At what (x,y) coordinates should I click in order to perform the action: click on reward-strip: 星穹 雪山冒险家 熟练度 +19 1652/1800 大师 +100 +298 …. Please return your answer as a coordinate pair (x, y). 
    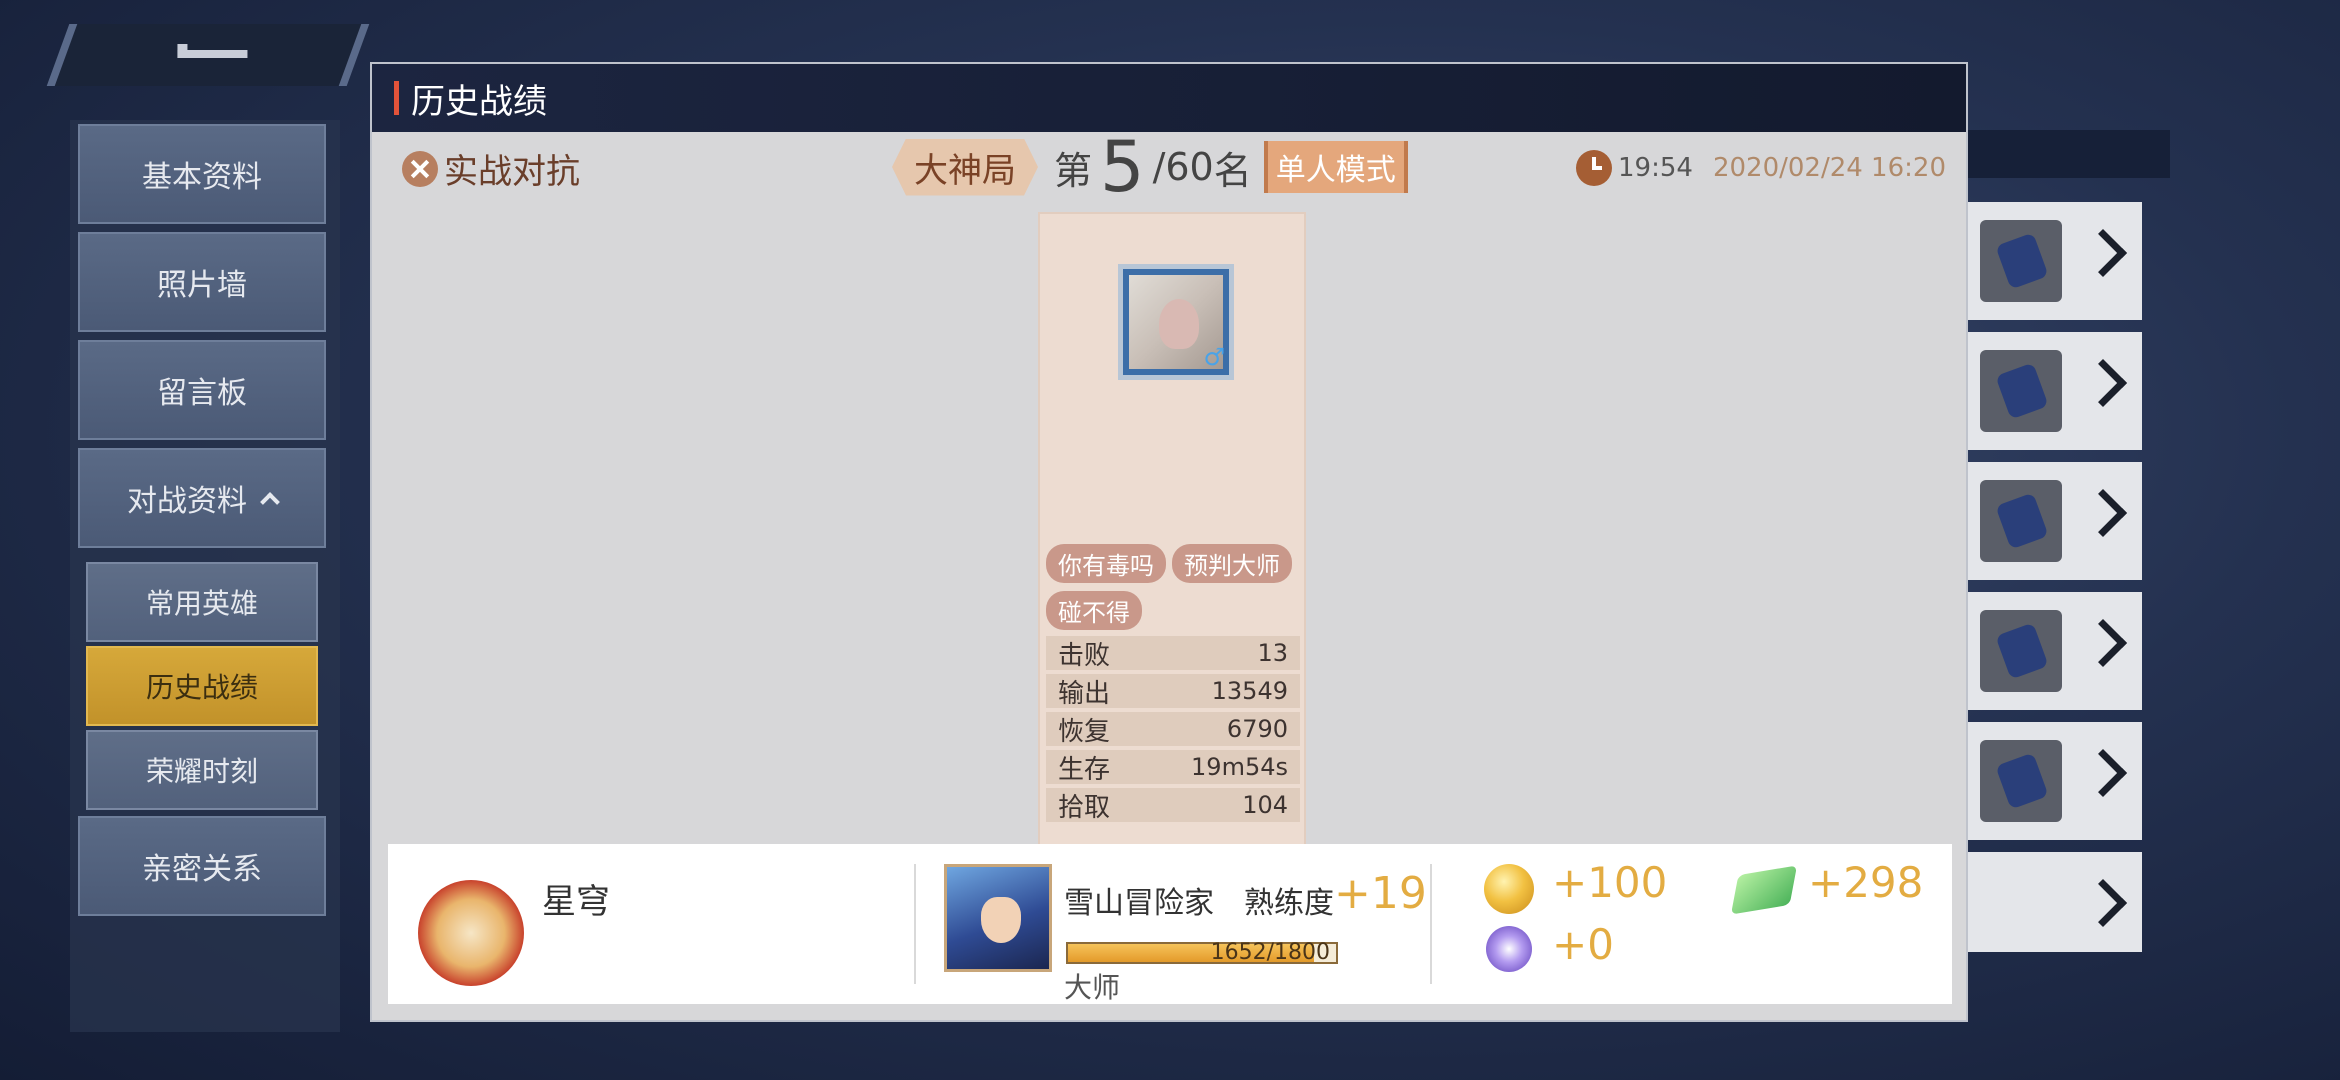
    Looking at the image, I should click on (1170, 924).